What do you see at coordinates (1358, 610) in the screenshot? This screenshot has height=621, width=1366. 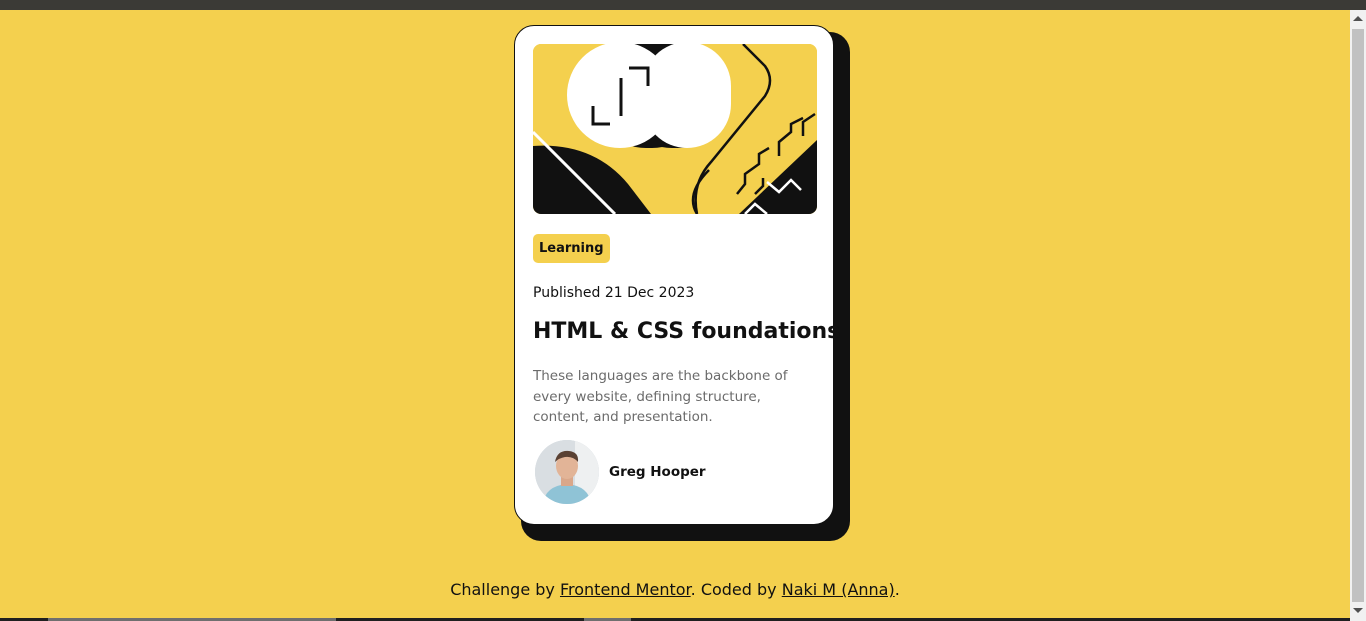 I see `scroll-down-icon` at bounding box center [1358, 610].